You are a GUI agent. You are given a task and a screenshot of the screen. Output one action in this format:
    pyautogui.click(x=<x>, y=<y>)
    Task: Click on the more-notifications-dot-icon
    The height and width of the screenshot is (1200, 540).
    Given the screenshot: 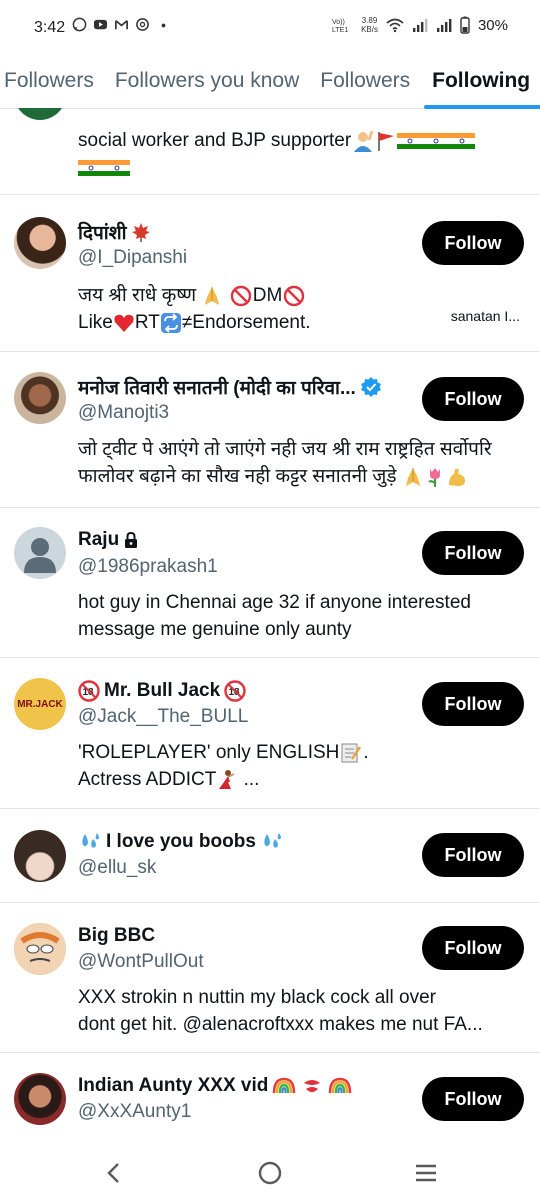 What is the action you would take?
    pyautogui.click(x=163, y=25)
    